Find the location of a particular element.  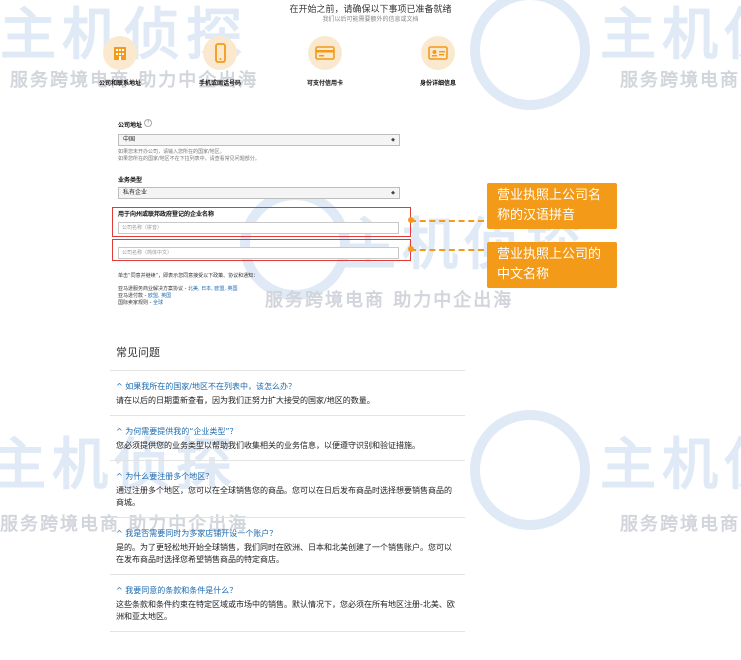

agreement-3-prefix: 国际卖家规则 - is located at coordinates (135, 303).